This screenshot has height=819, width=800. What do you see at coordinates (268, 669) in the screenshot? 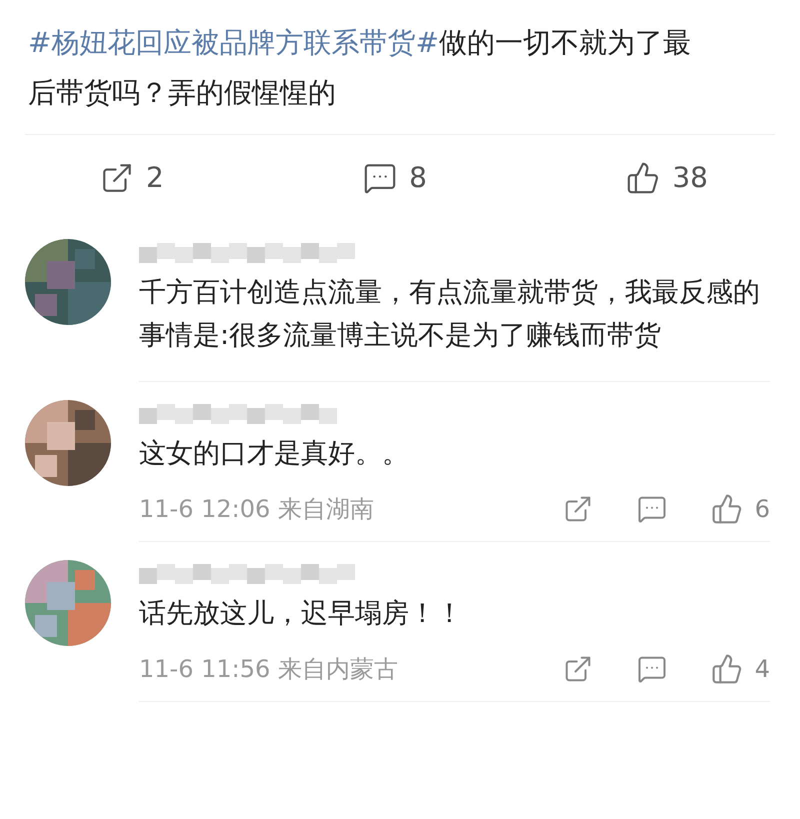
I see `comment-meta: 11-6 11:56 来自内蒙古` at bounding box center [268, 669].